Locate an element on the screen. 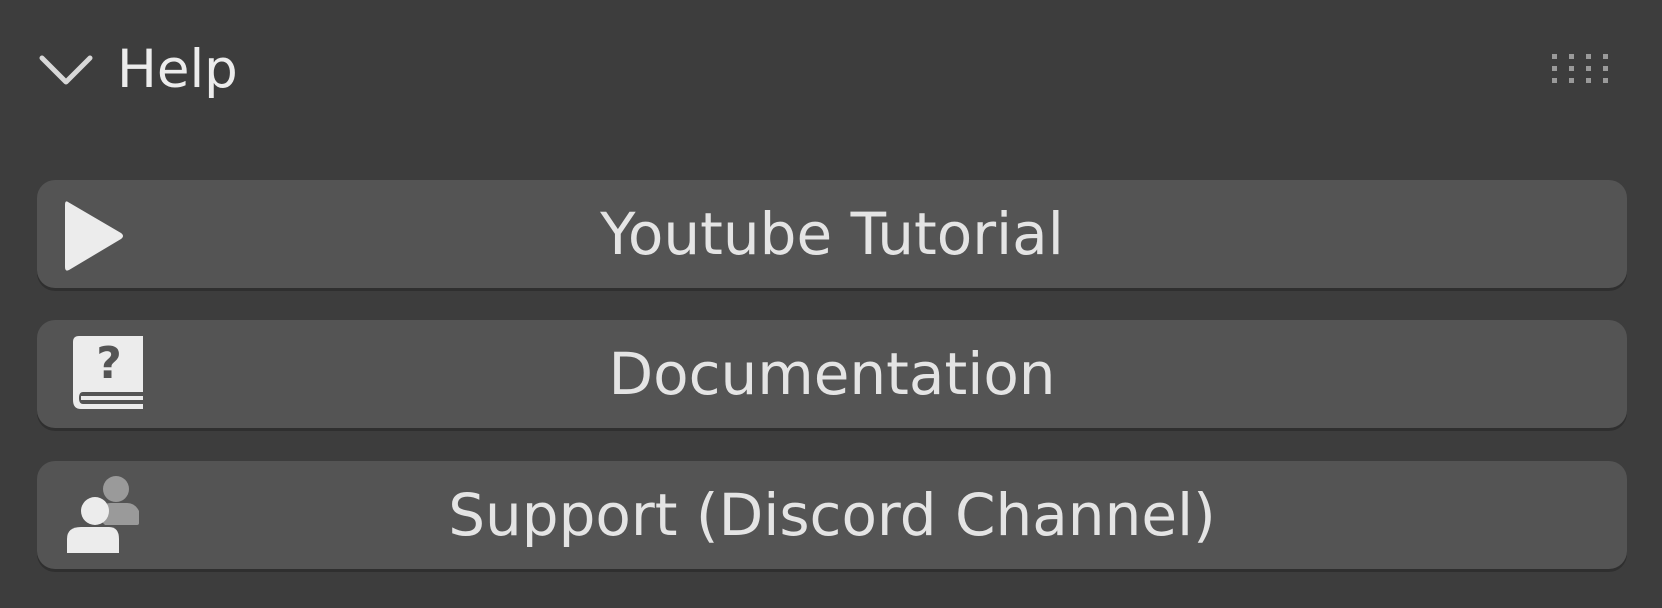 This screenshot has height=608, width=1662. panel-title: Help is located at coordinates (177, 69).